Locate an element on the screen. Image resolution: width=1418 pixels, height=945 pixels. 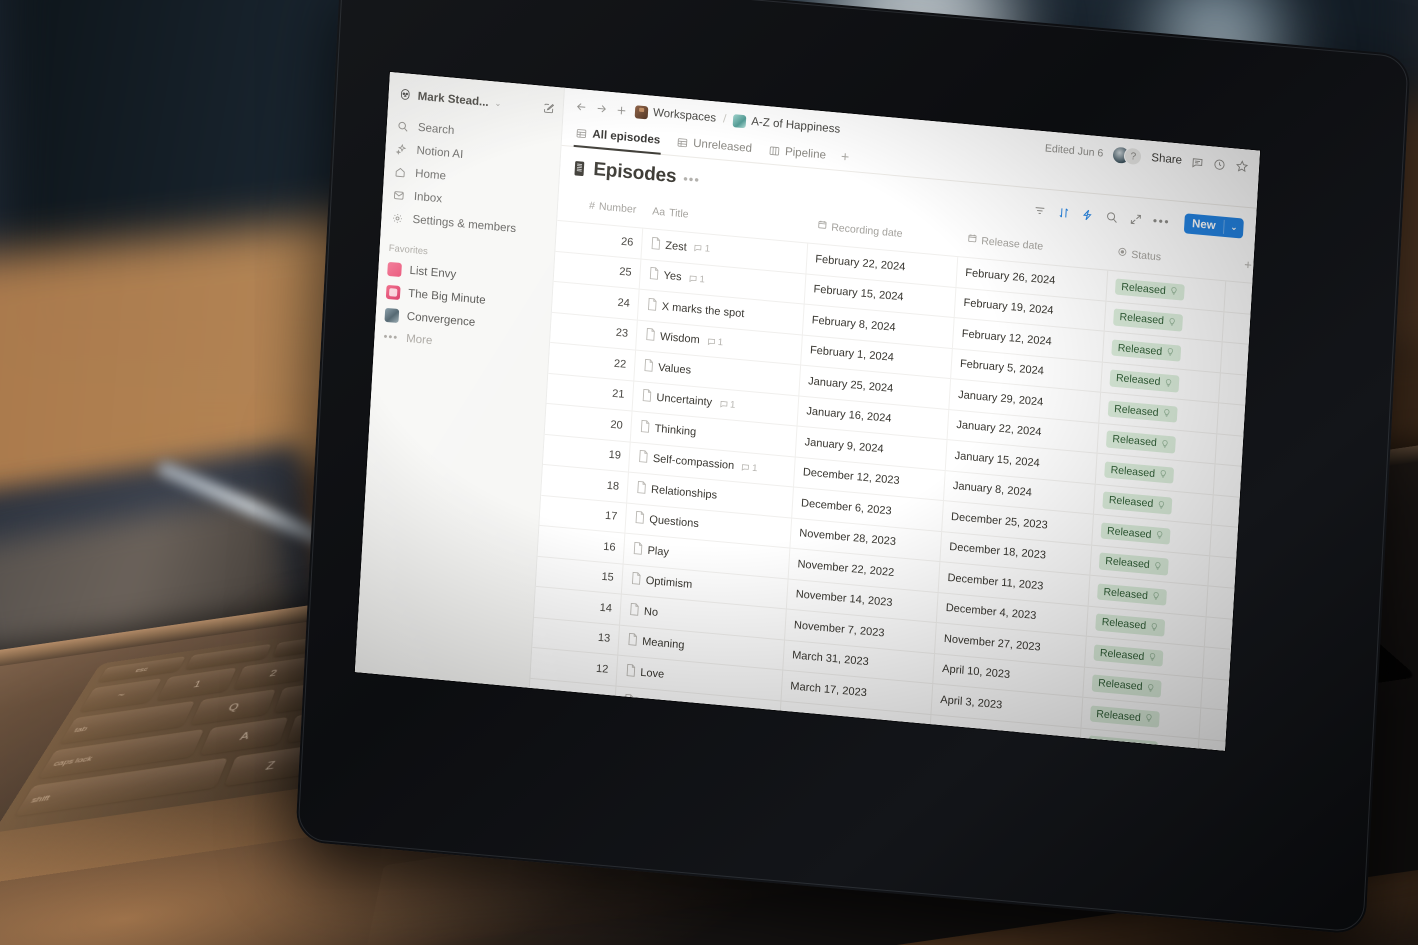
page-options-icon: ••• is located at coordinates (692, 178).